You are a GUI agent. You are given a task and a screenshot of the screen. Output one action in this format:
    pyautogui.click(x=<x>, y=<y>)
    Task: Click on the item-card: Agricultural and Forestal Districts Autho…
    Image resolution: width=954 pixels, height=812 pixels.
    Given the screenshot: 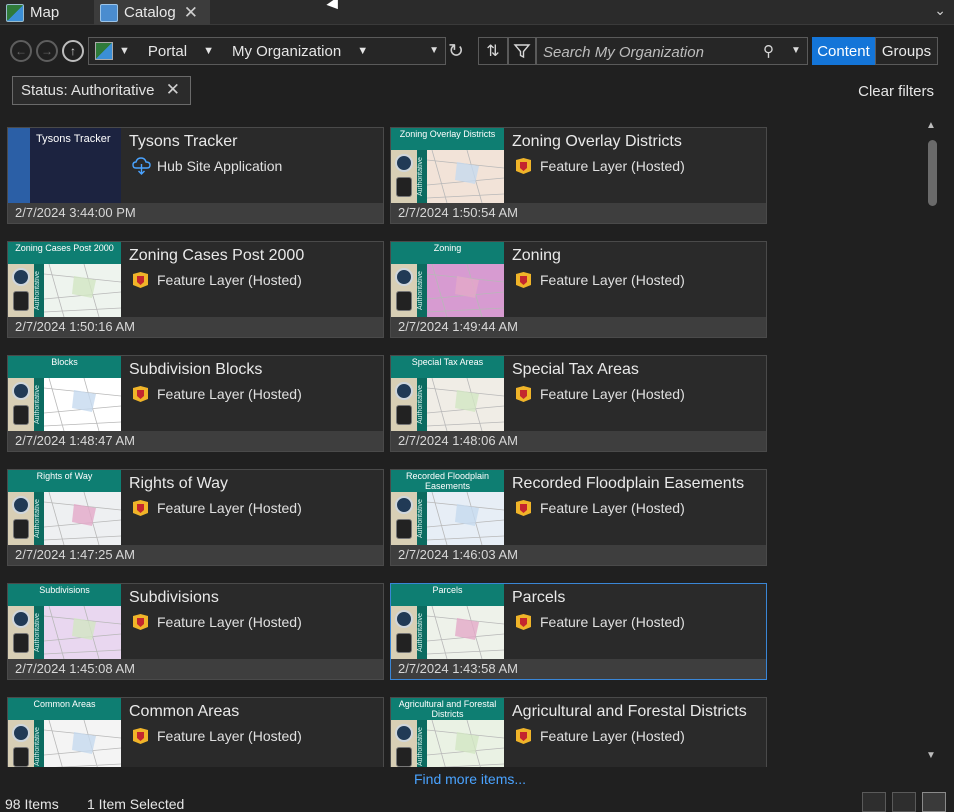 What is the action you would take?
    pyautogui.click(x=578, y=732)
    